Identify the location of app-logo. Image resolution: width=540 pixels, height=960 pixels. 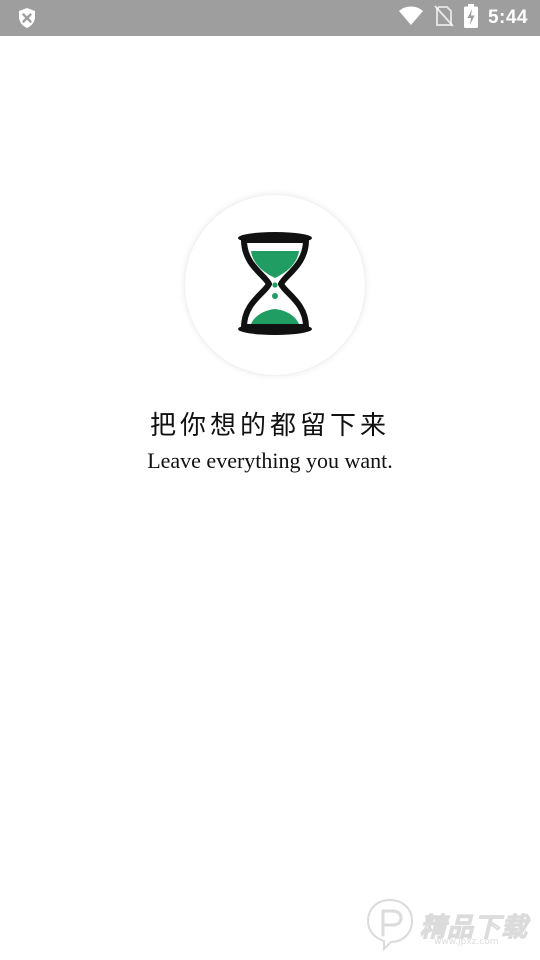
(275, 285).